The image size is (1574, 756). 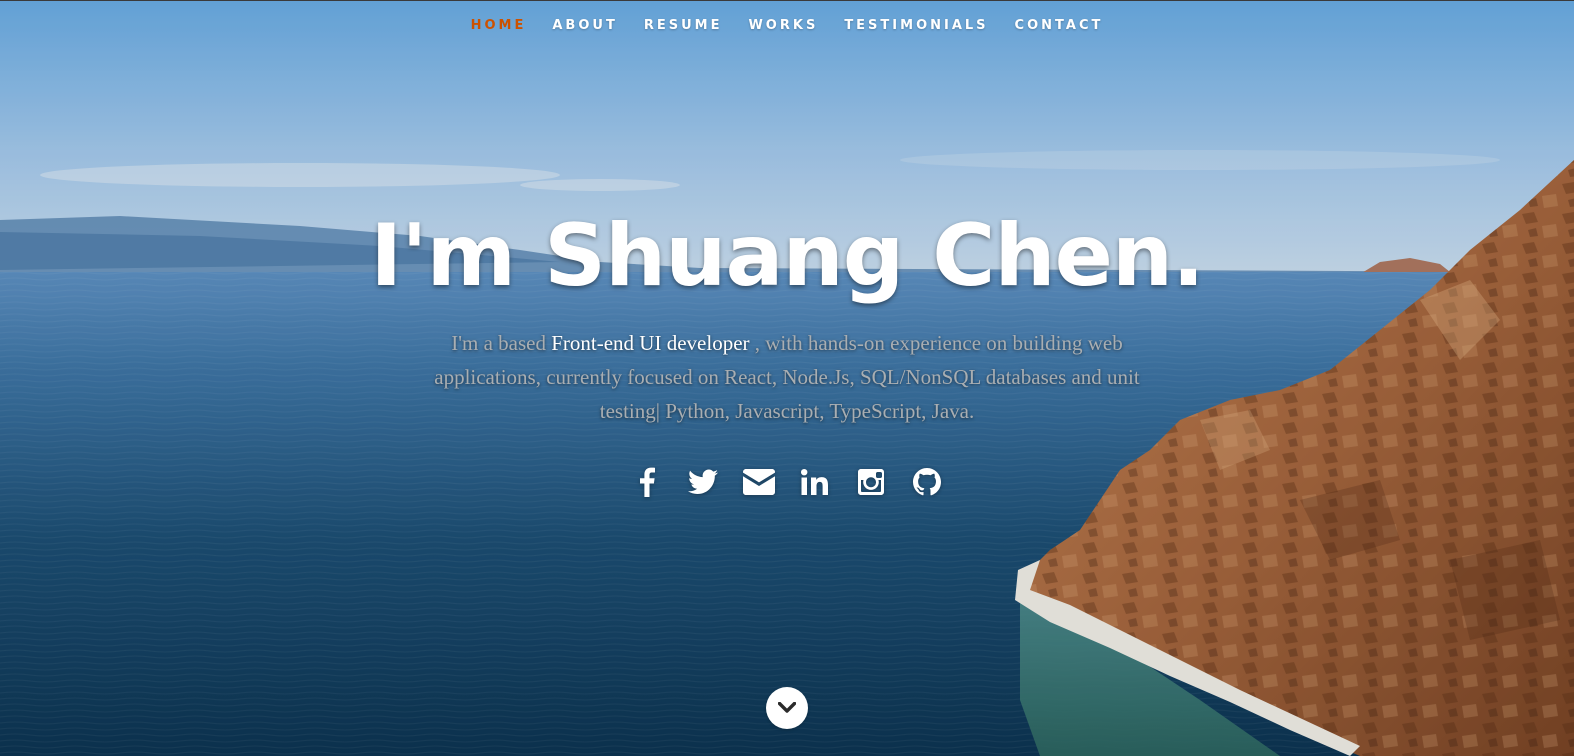 I want to click on github-icon, so click(x=927, y=482).